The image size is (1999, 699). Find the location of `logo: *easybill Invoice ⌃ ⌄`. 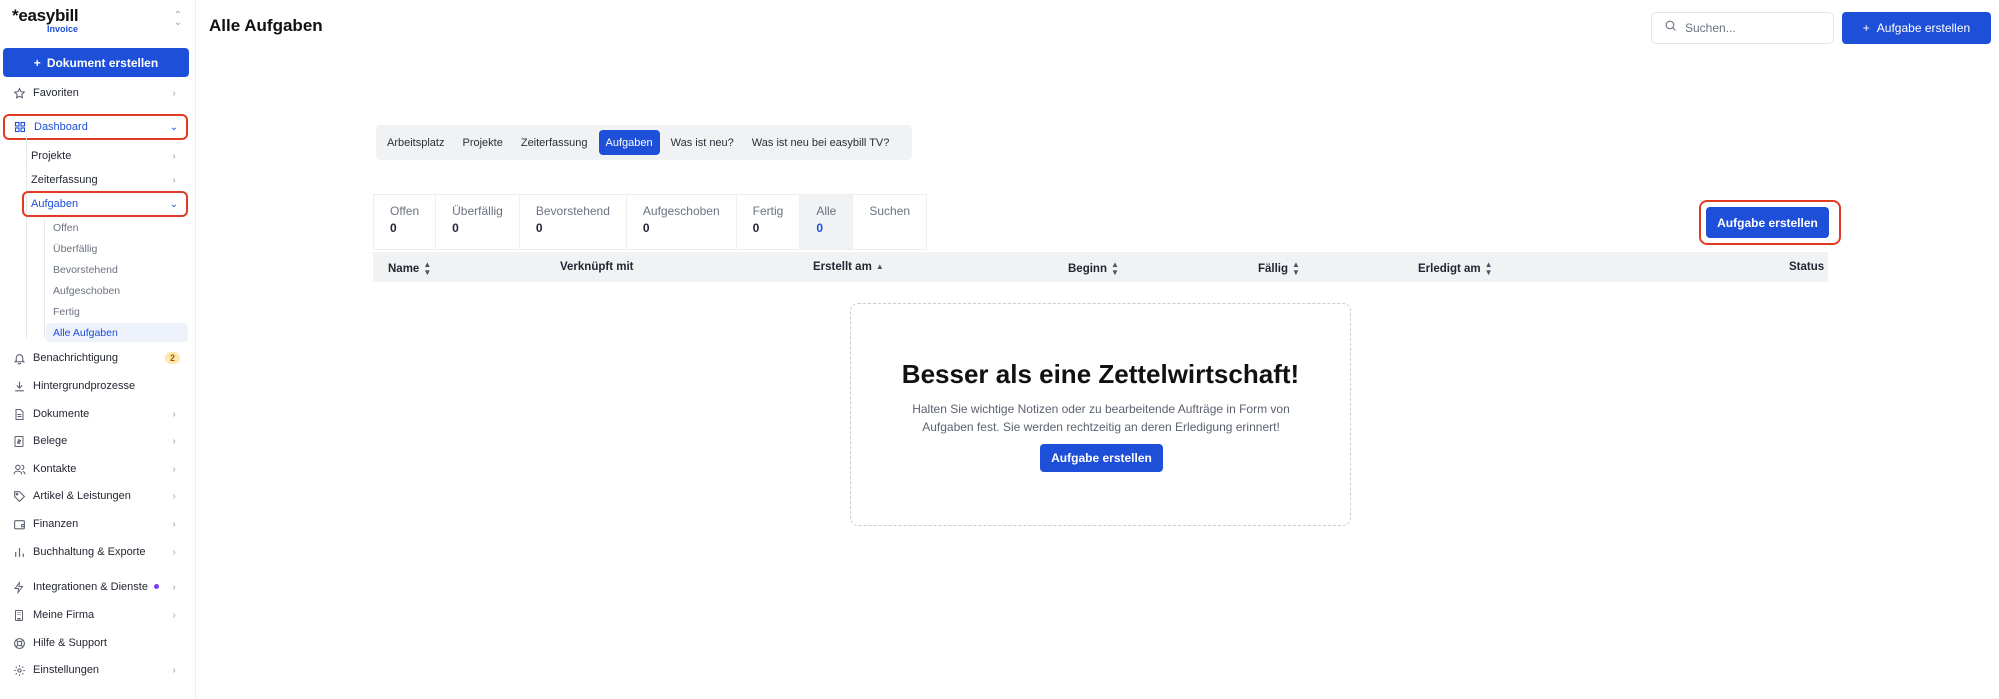

logo: *easybill Invoice ⌃ ⌄ is located at coordinates (97, 21).